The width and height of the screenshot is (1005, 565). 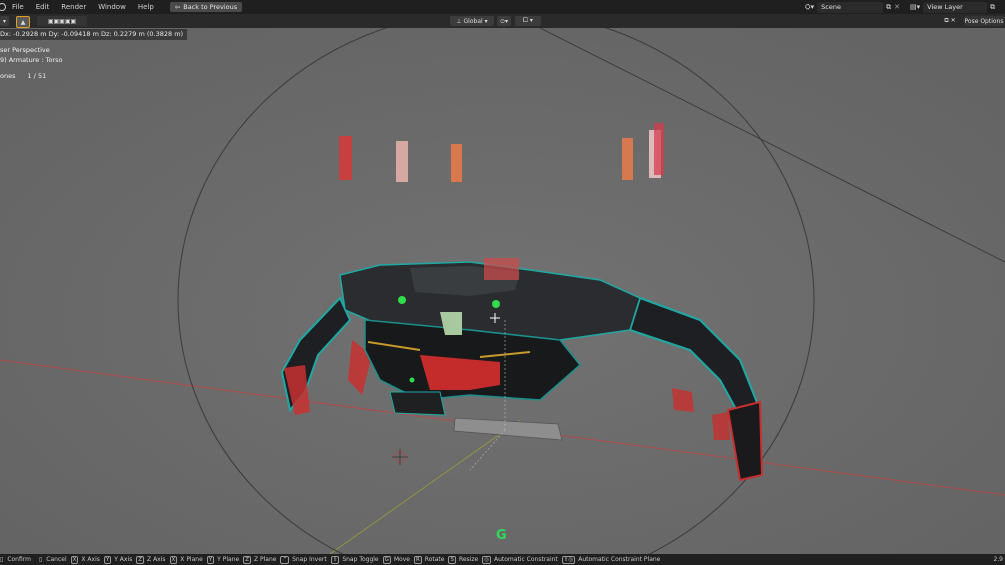 What do you see at coordinates (984, 21) in the screenshot?
I see `pose-options-button: Pose Options` at bounding box center [984, 21].